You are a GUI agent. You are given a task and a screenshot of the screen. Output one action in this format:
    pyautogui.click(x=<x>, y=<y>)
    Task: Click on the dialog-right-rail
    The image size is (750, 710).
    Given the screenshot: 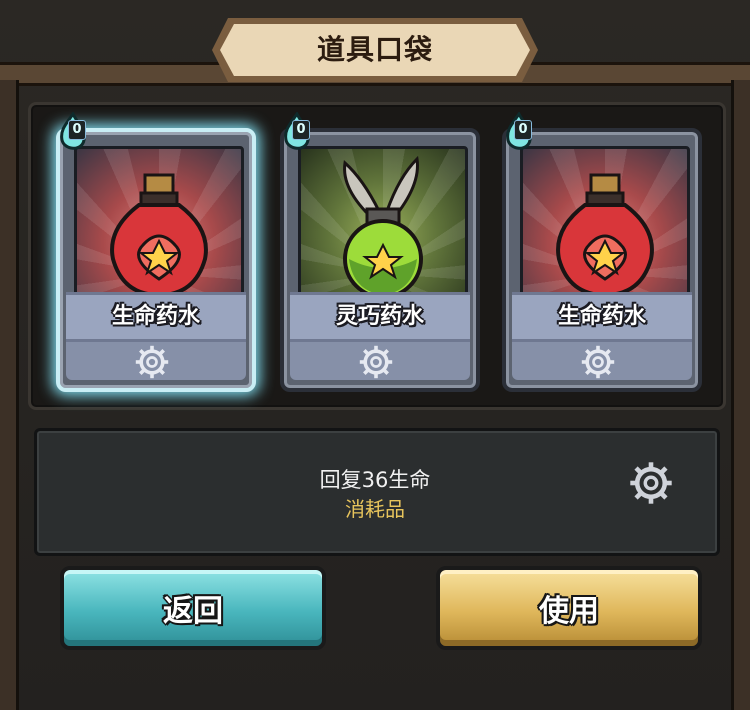 What is the action you would take?
    pyautogui.click(x=740, y=395)
    